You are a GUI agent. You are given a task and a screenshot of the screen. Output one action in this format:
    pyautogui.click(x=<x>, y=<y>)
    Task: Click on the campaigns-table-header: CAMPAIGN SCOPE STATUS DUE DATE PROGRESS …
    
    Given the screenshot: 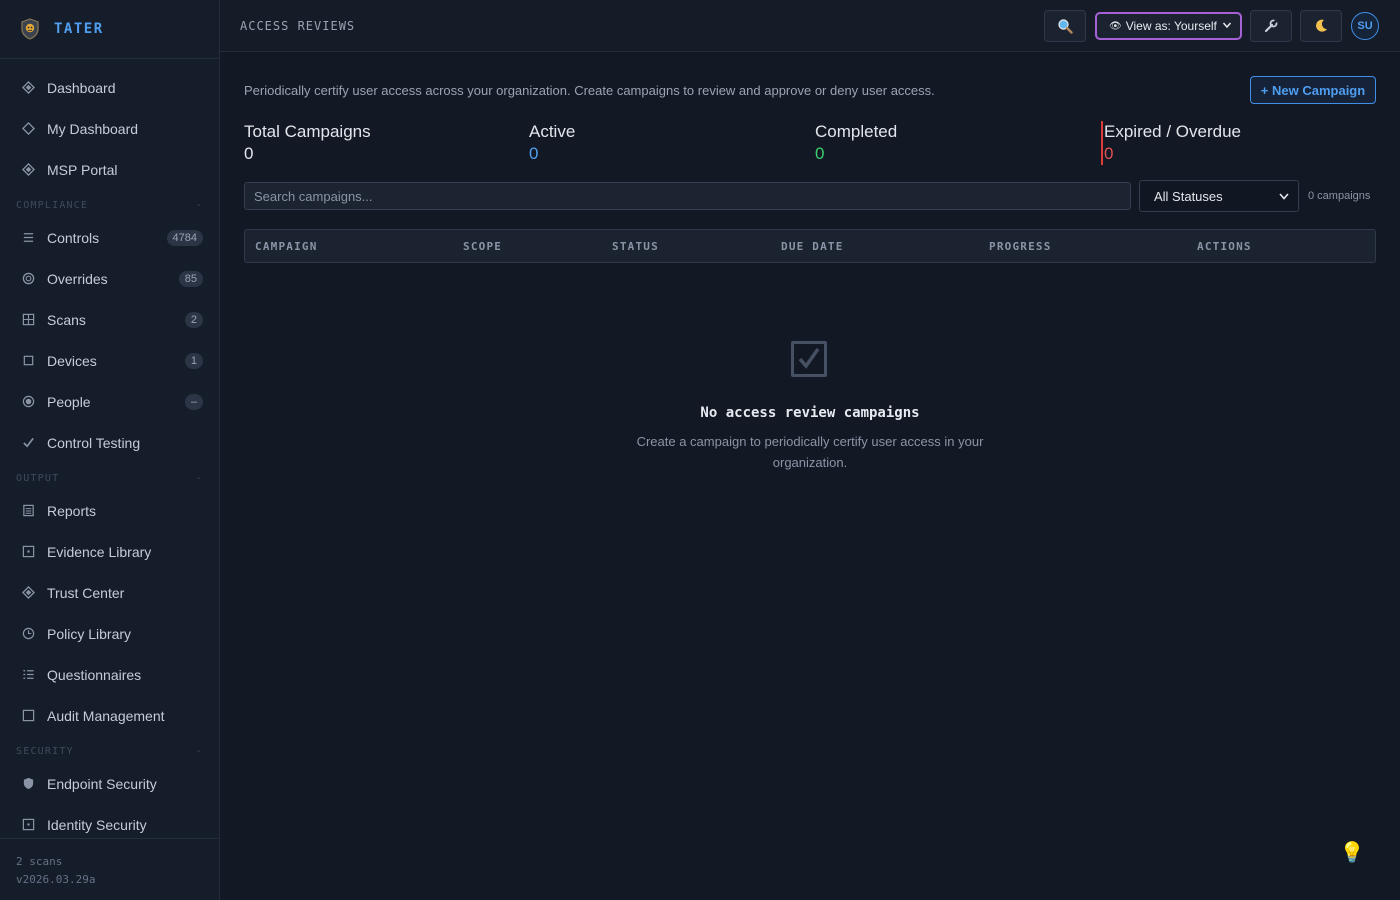 What is the action you would take?
    pyautogui.click(x=810, y=246)
    